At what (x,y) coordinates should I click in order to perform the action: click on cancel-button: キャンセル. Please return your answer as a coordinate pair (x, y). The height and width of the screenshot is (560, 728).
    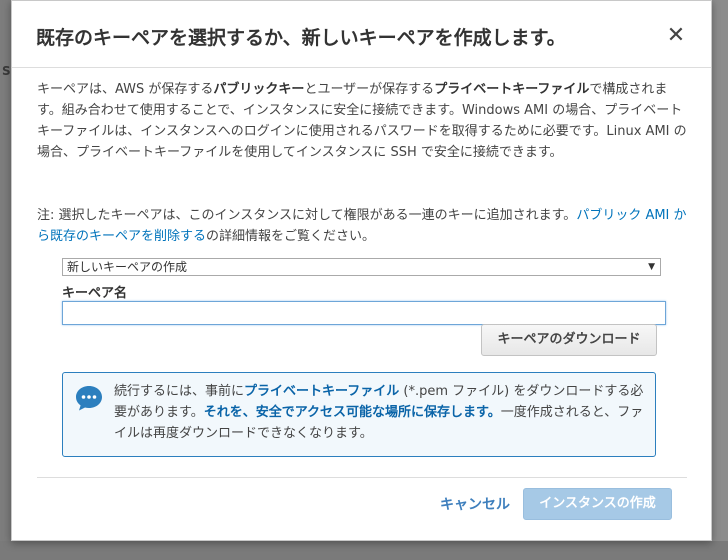
    Looking at the image, I should click on (475, 504).